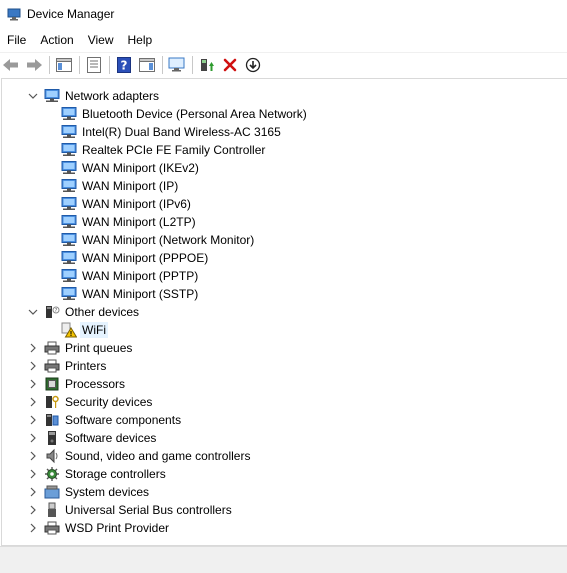  Describe the element at coordinates (102, 312) in the screenshot. I see `tree-item-label: Other devices` at that location.